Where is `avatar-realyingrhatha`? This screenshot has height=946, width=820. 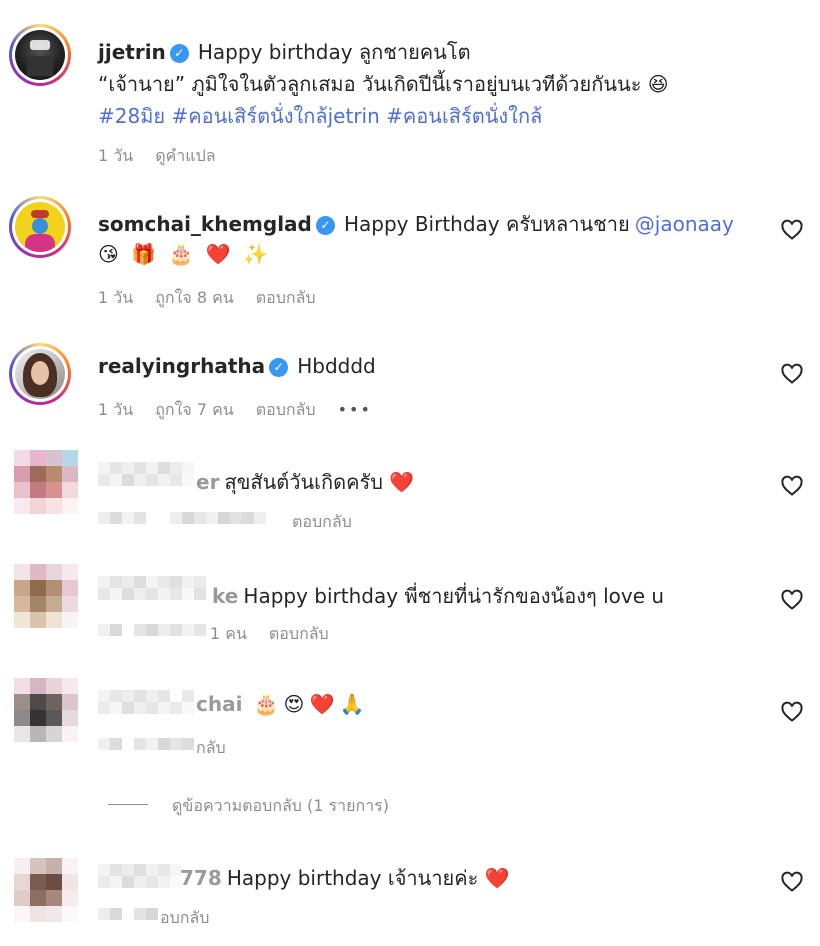 avatar-realyingrhatha is located at coordinates (40, 374).